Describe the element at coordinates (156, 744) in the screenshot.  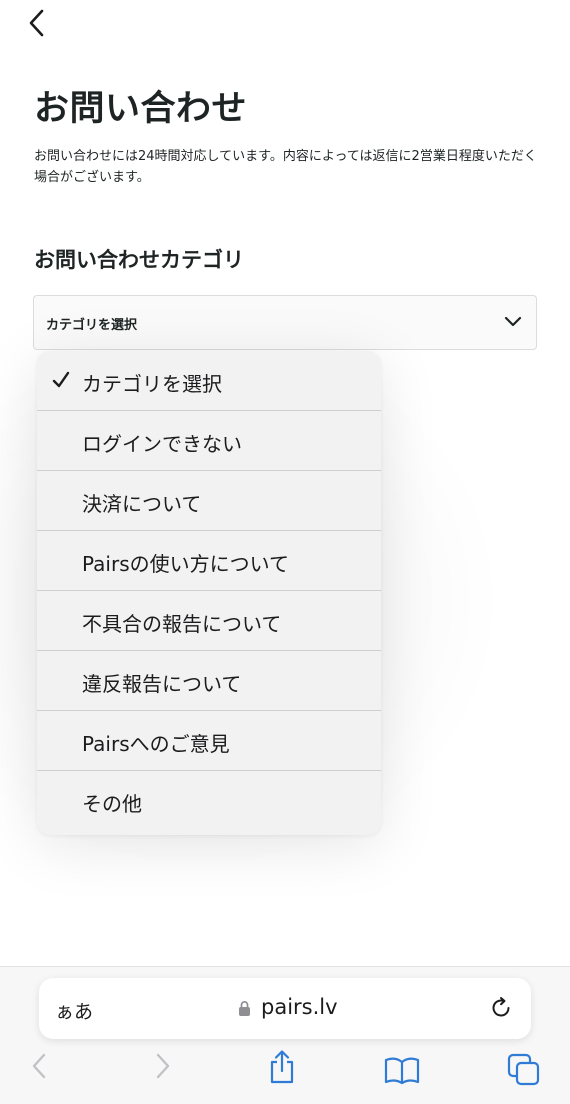
I see `dropdown-option-label: Pairsへのご意見` at that location.